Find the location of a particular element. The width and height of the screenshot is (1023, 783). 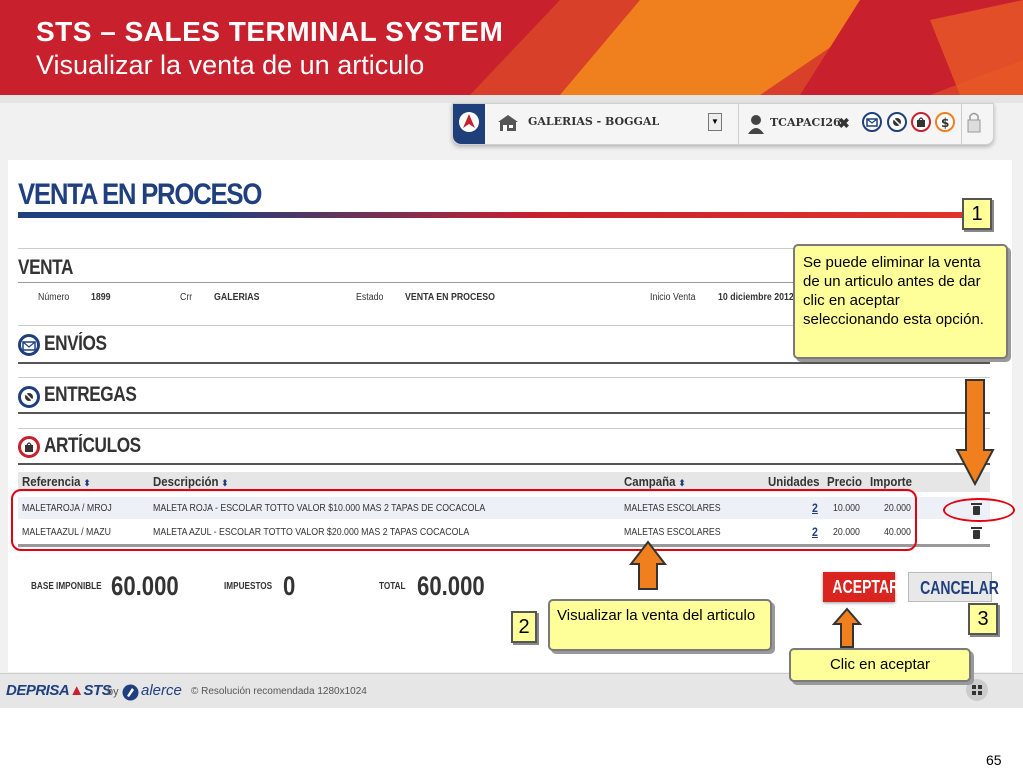

section-articulos: ARTÍCULOS is located at coordinates (92, 446).